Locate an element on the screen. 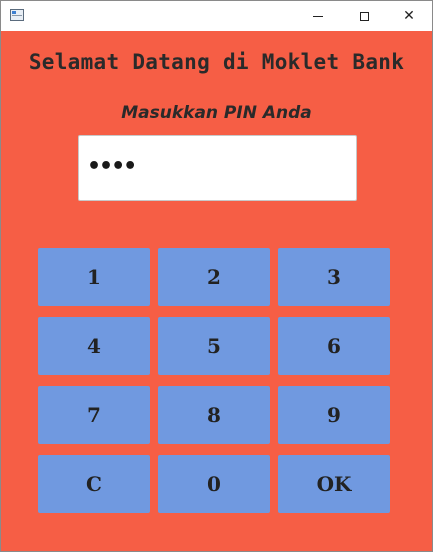  clear-button: C is located at coordinates (94, 484).